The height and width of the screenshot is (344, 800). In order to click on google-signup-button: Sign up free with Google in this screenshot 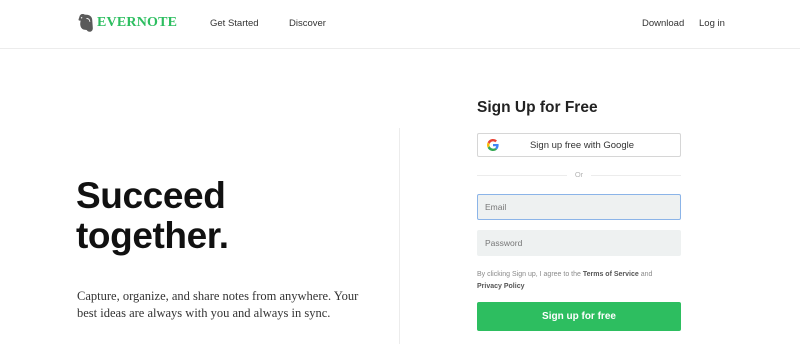, I will do `click(579, 145)`.